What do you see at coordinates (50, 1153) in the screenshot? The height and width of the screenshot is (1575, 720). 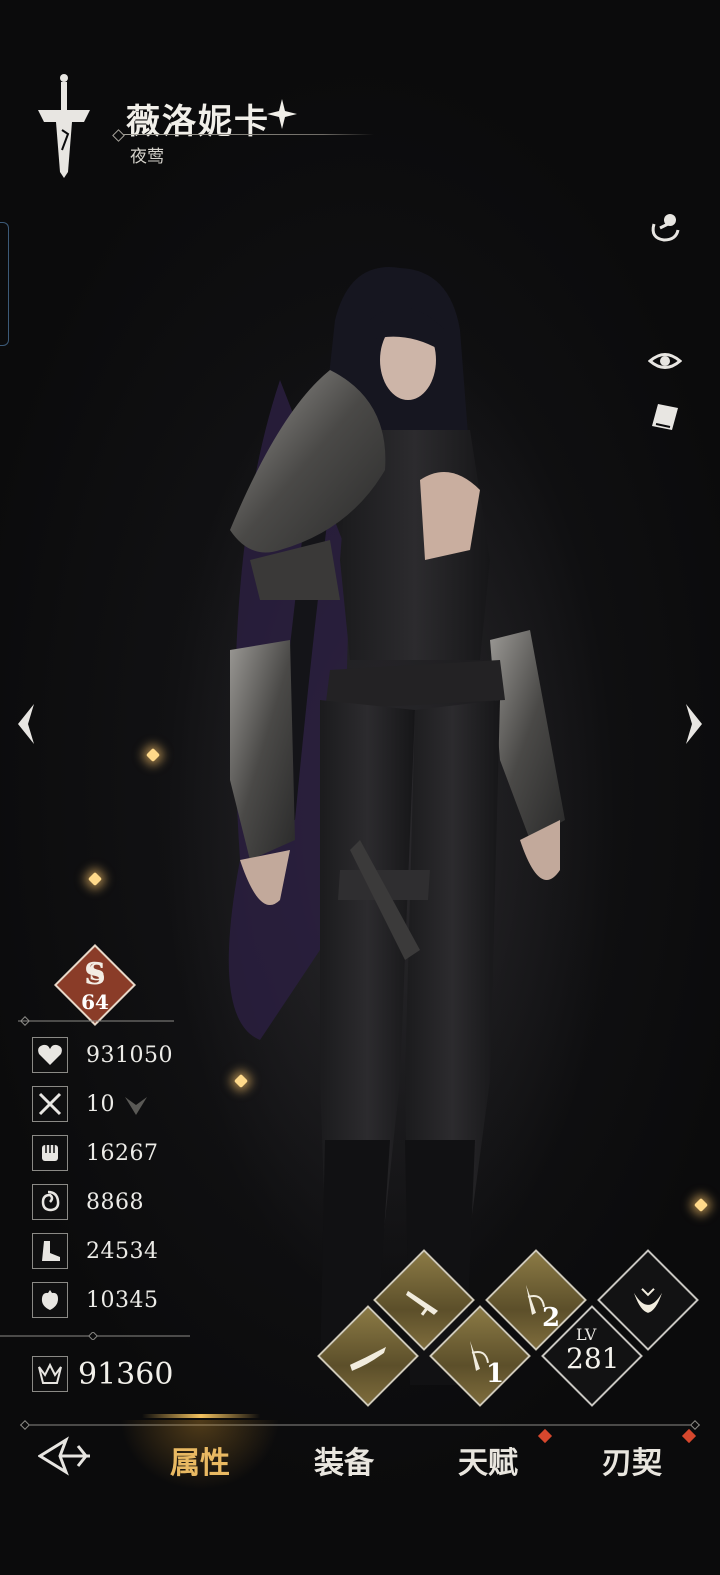 I see `fist-icon` at bounding box center [50, 1153].